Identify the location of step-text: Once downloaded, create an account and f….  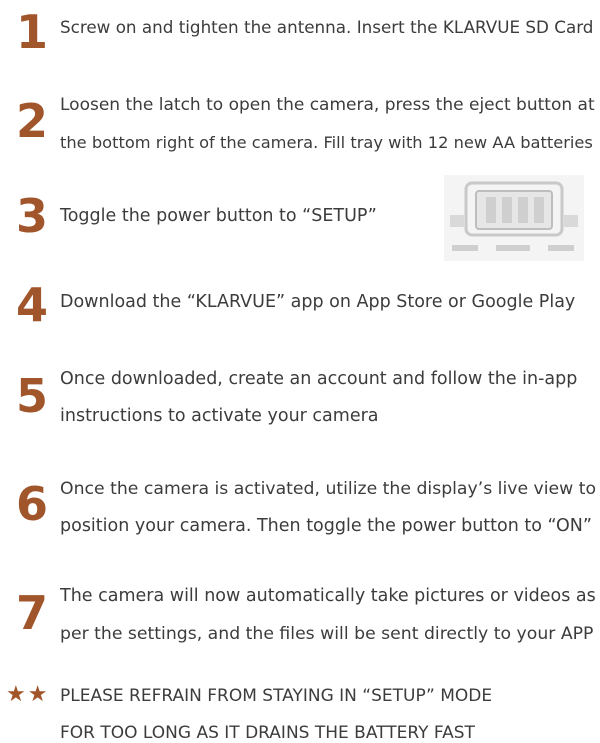
(319, 379).